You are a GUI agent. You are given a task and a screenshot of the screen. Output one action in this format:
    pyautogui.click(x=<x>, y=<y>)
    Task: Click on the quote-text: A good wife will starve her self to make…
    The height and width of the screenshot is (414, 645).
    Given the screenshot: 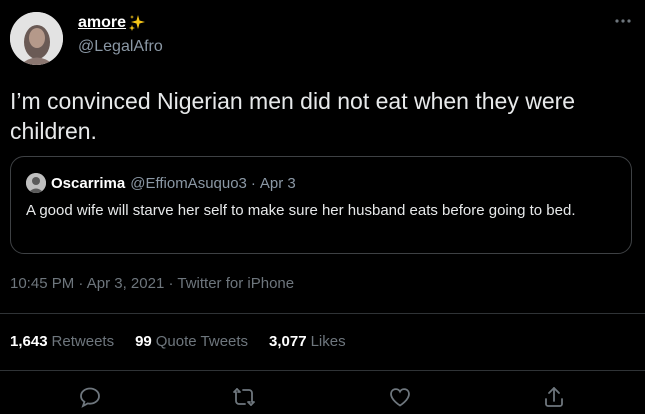 What is the action you would take?
    pyautogui.click(x=301, y=210)
    